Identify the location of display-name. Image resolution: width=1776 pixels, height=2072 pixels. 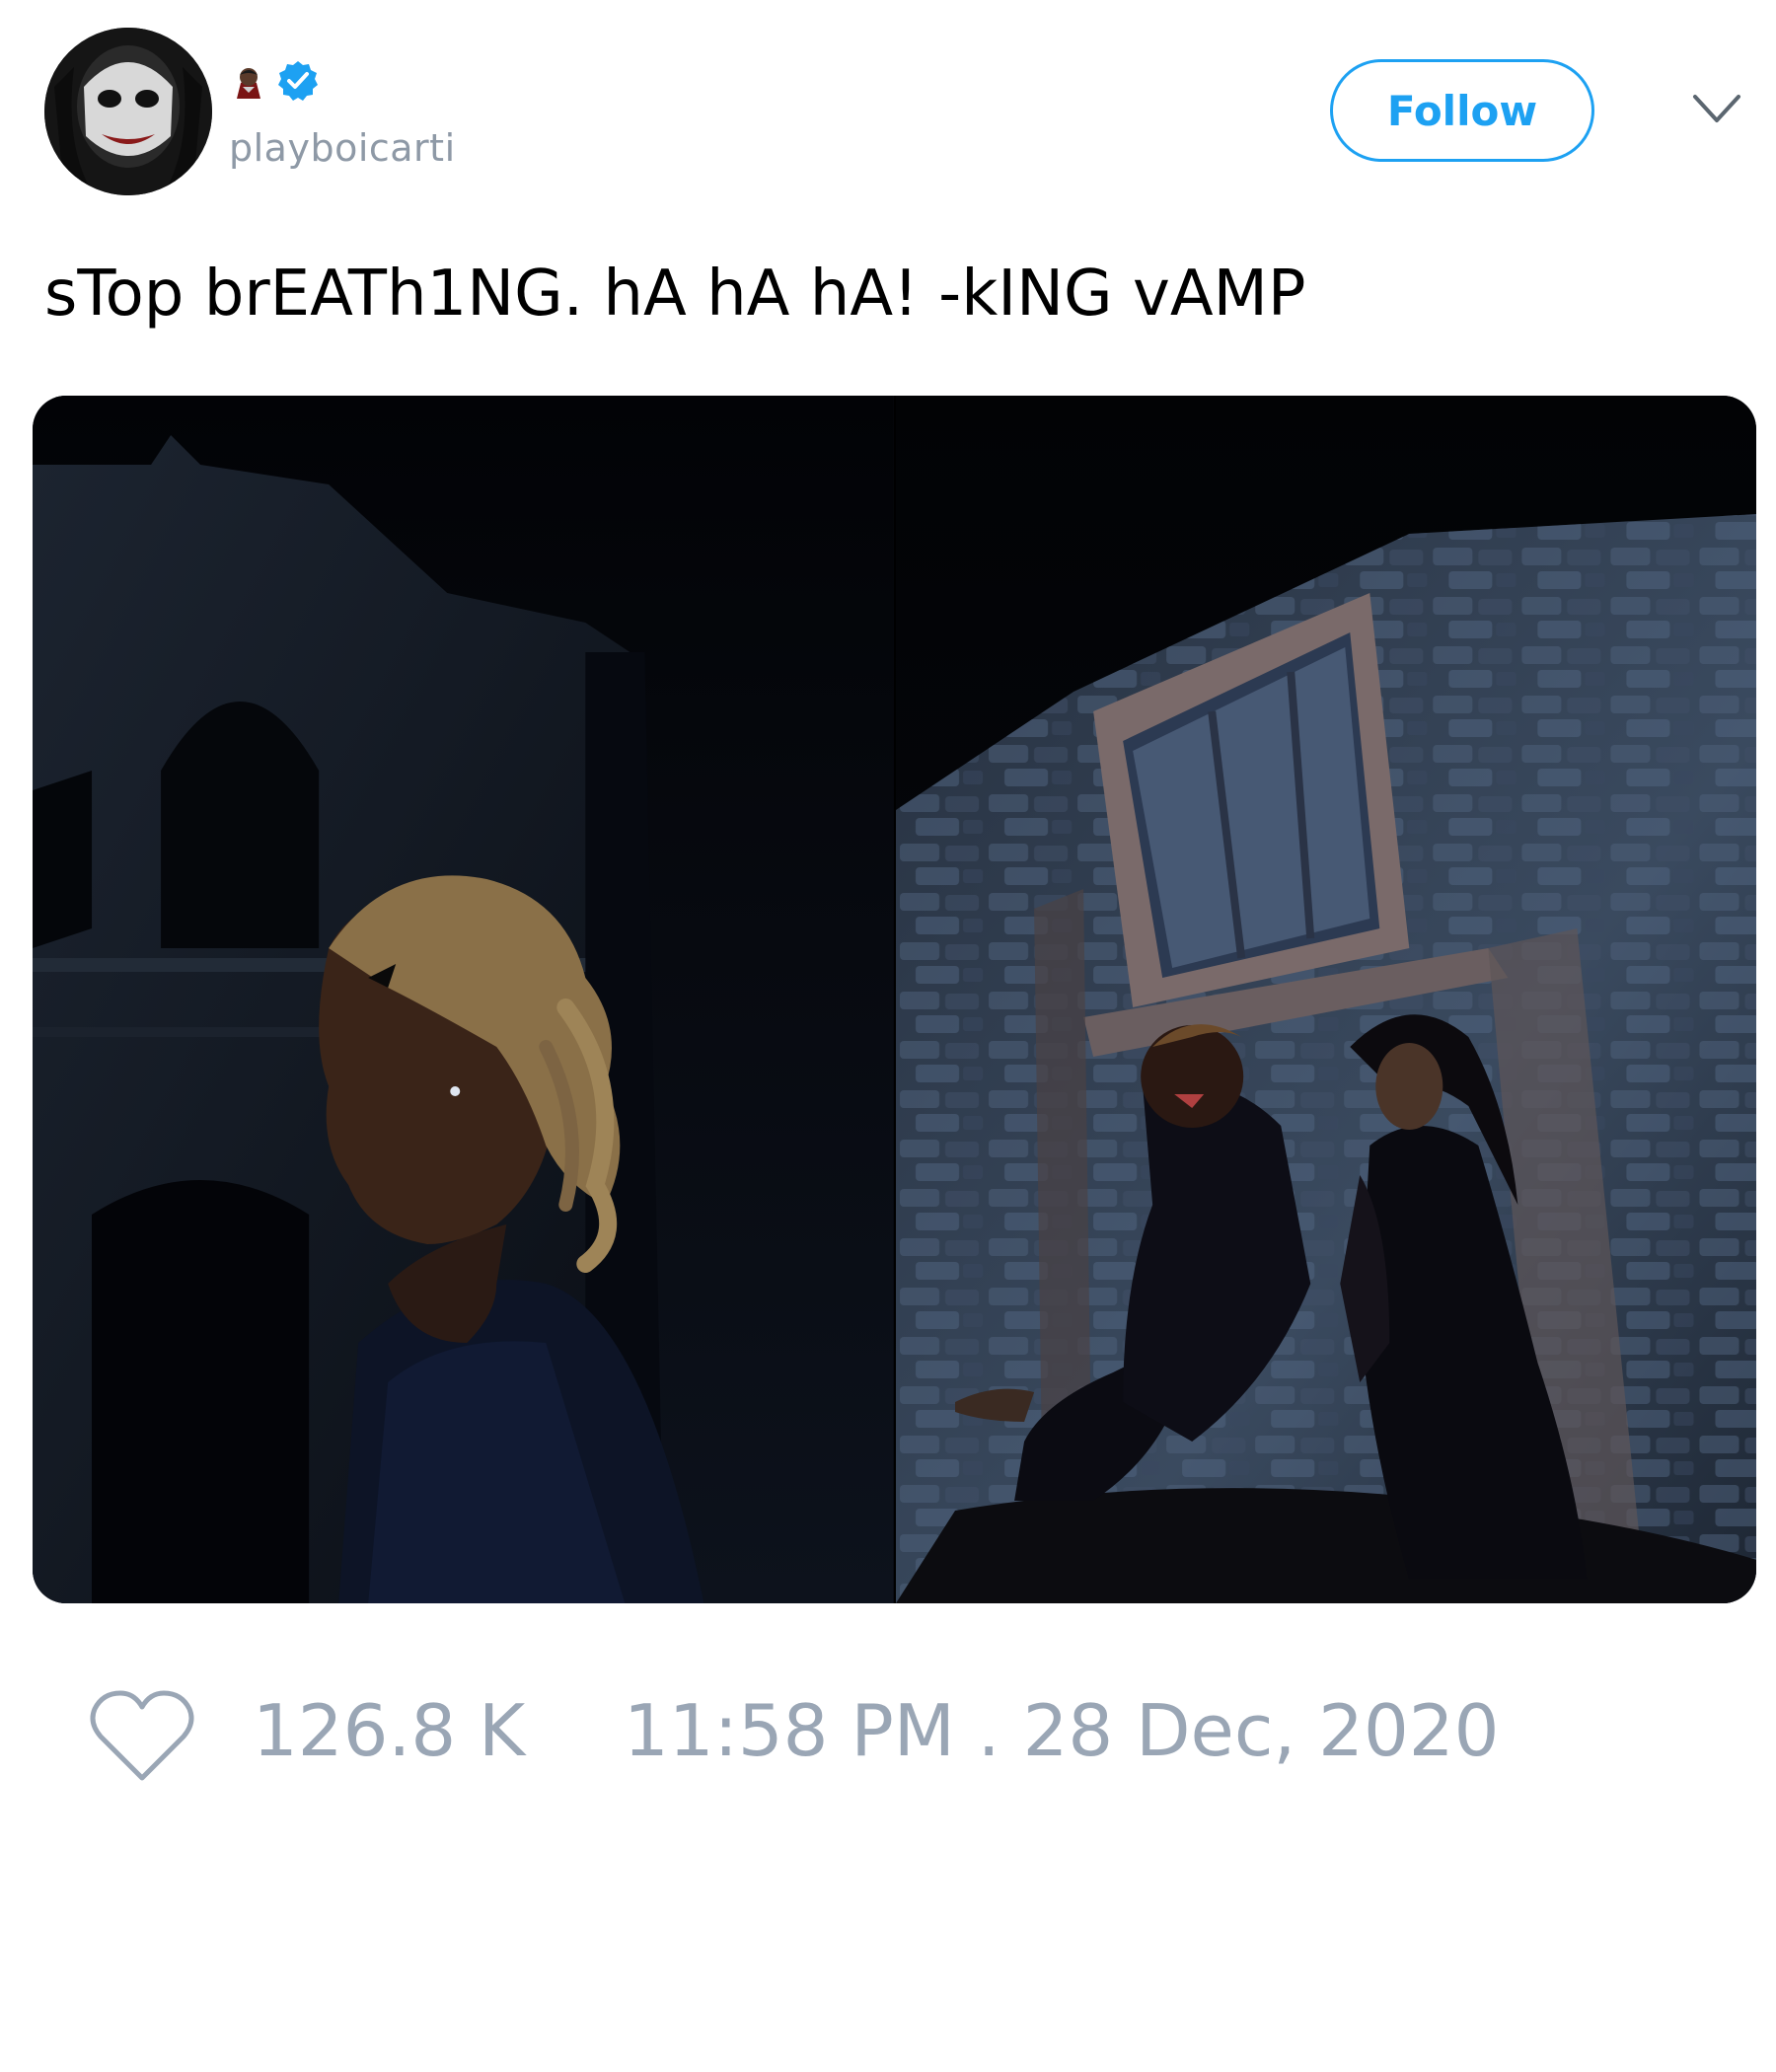
(274, 81).